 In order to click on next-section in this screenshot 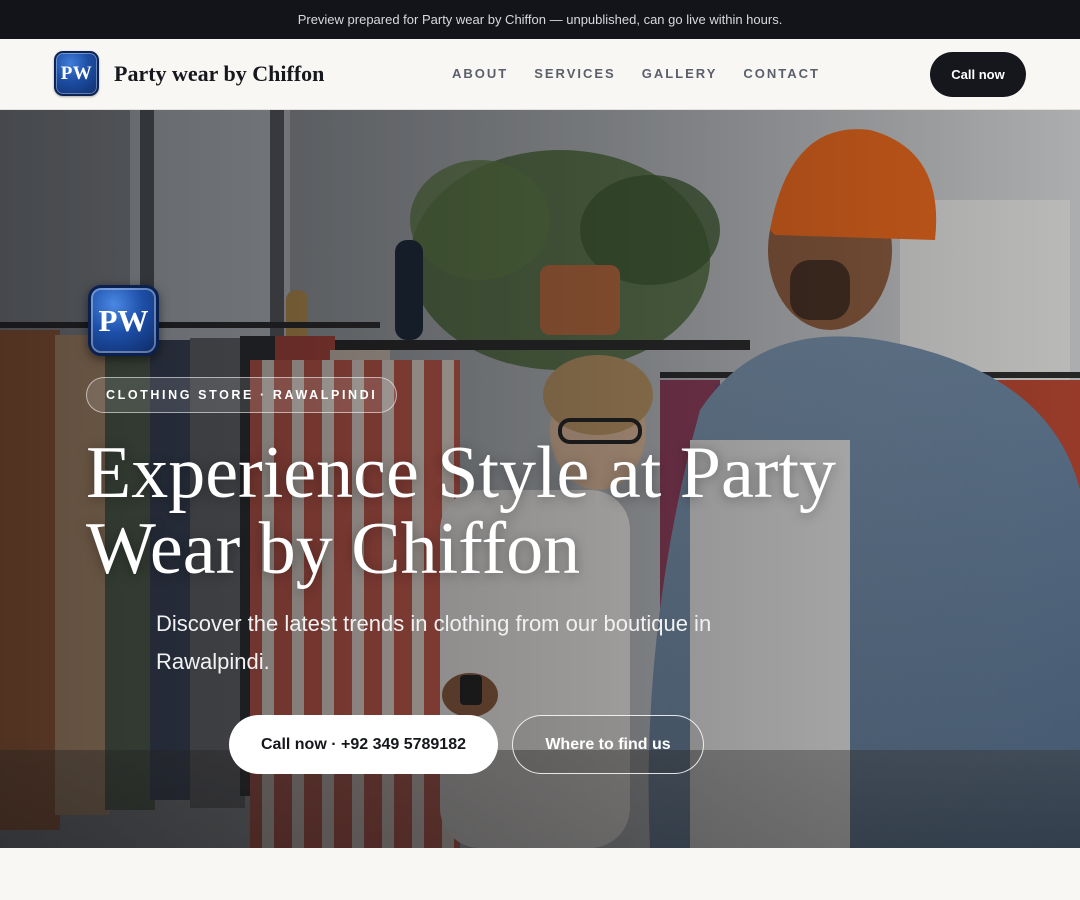, I will do `click(540, 874)`.